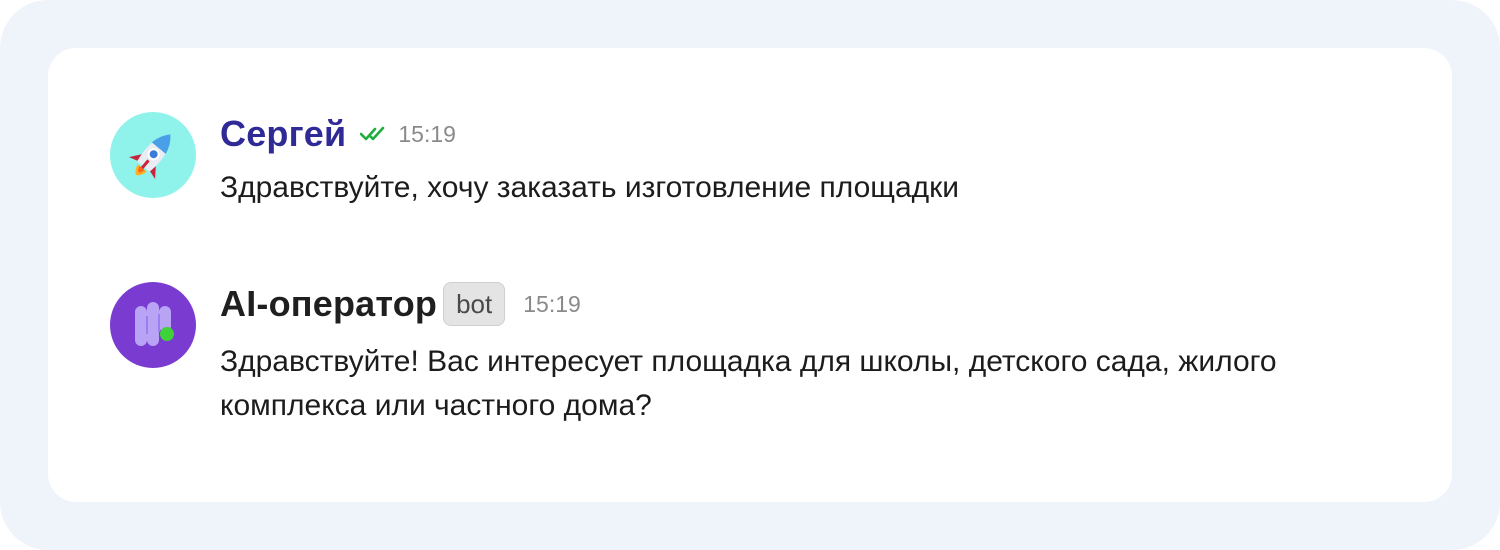  Describe the element at coordinates (328, 304) in the screenshot. I see `author-name: AI-оператор` at that location.